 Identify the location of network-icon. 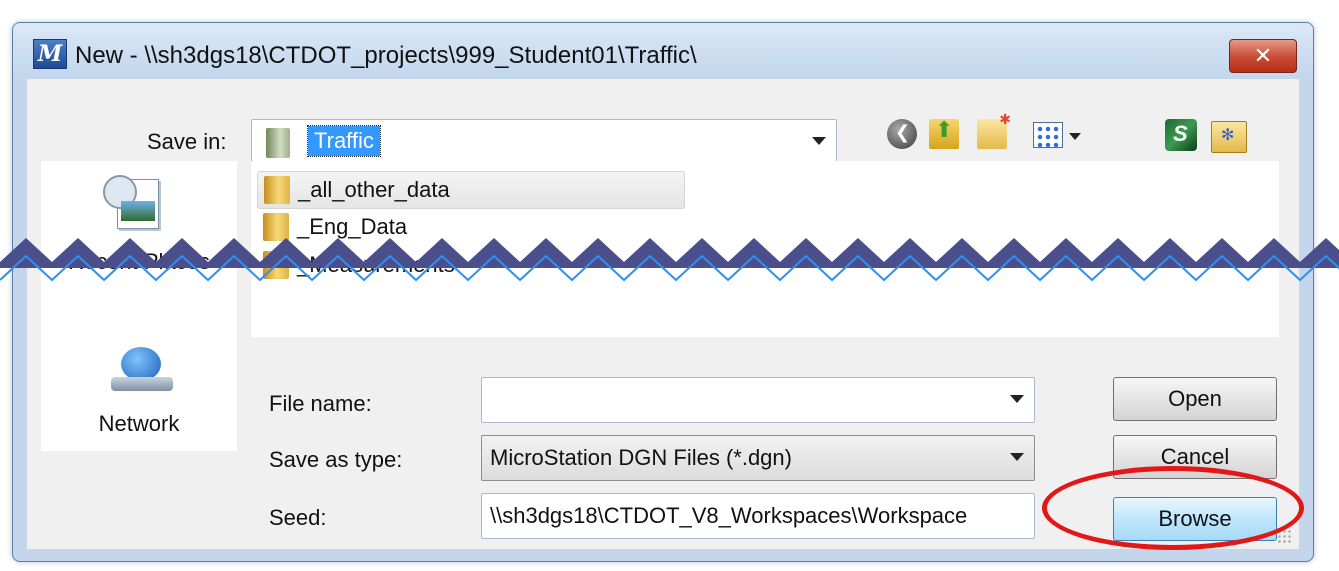
(143, 371).